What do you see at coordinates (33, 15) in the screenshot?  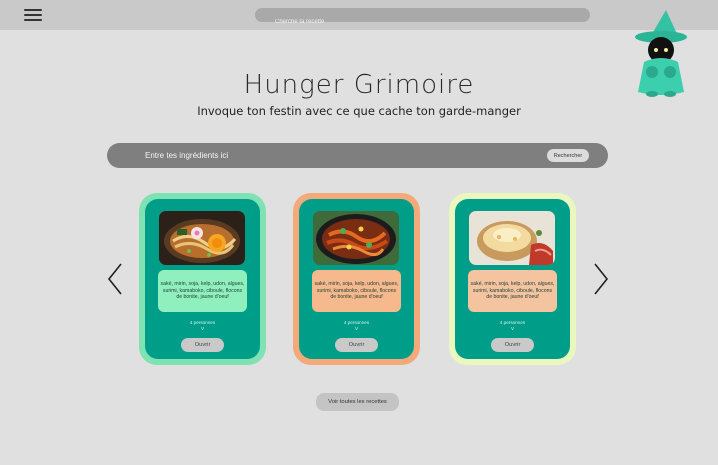 I see `hamburger-menu-icon` at bounding box center [33, 15].